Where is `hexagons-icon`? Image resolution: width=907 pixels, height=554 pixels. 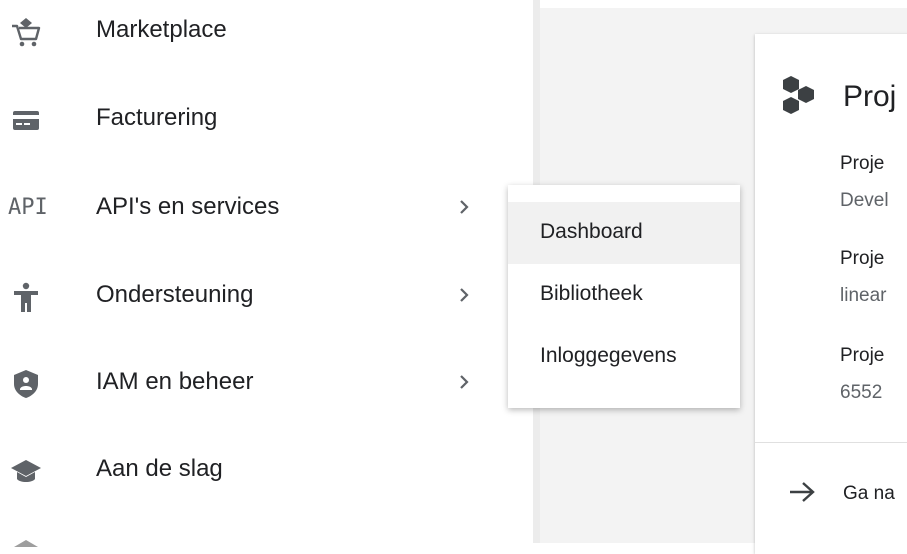 hexagons-icon is located at coordinates (804, 96).